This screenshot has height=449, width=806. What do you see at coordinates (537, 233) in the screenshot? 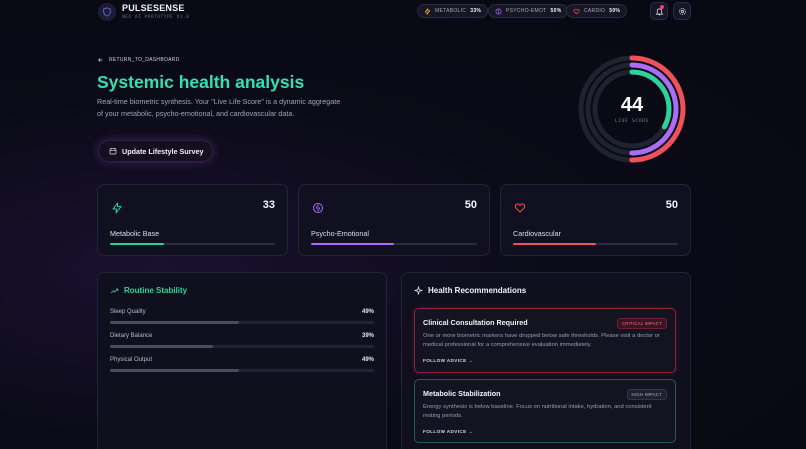
I see `metric-name: Cardiovascular` at bounding box center [537, 233].